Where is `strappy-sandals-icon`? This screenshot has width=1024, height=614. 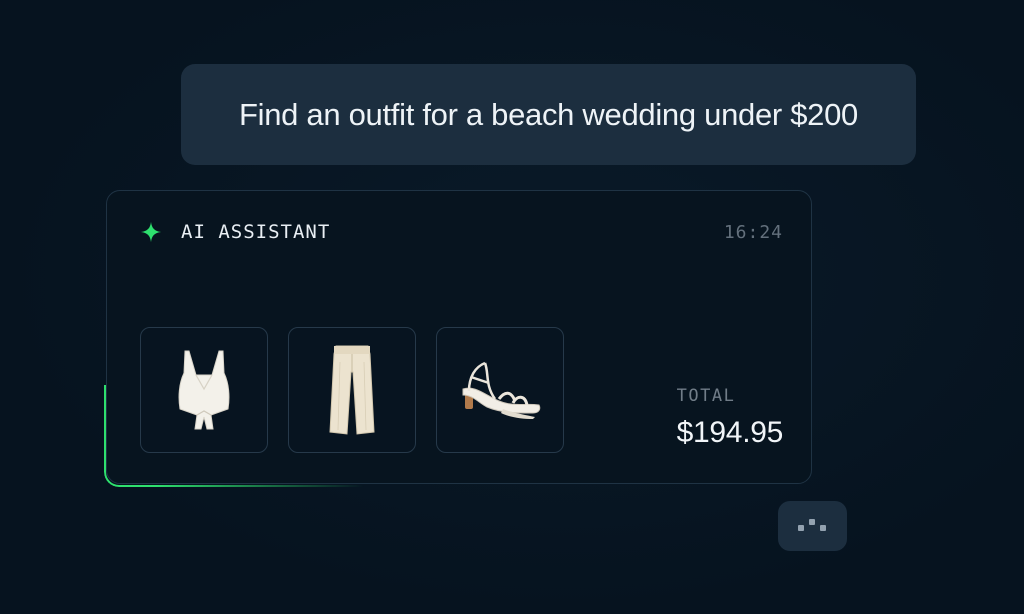 strappy-sandals-icon is located at coordinates (501, 390).